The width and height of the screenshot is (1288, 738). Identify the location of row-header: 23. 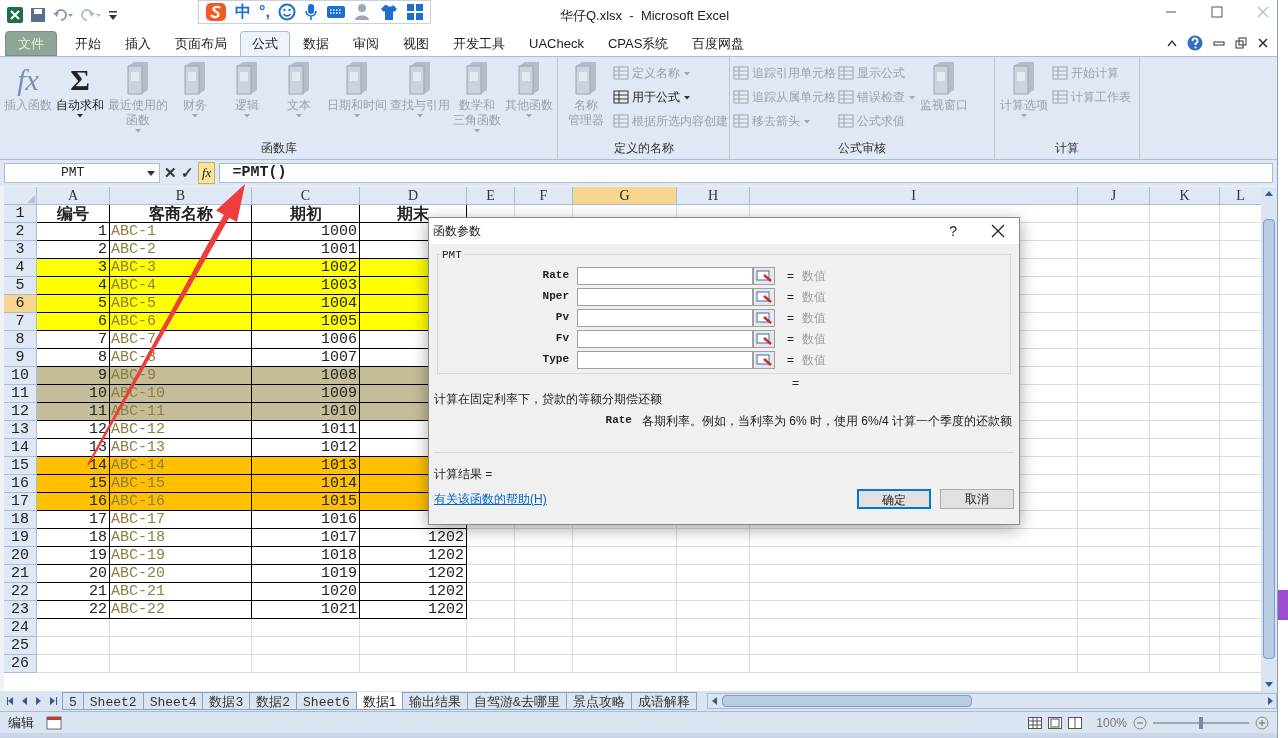
(20, 610).